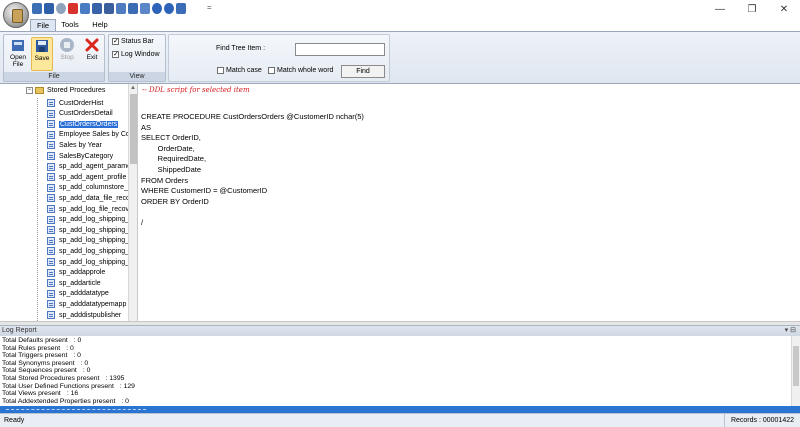 This screenshot has height=427, width=800. What do you see at coordinates (49, 8) in the screenshot?
I see `save-icon` at bounding box center [49, 8].